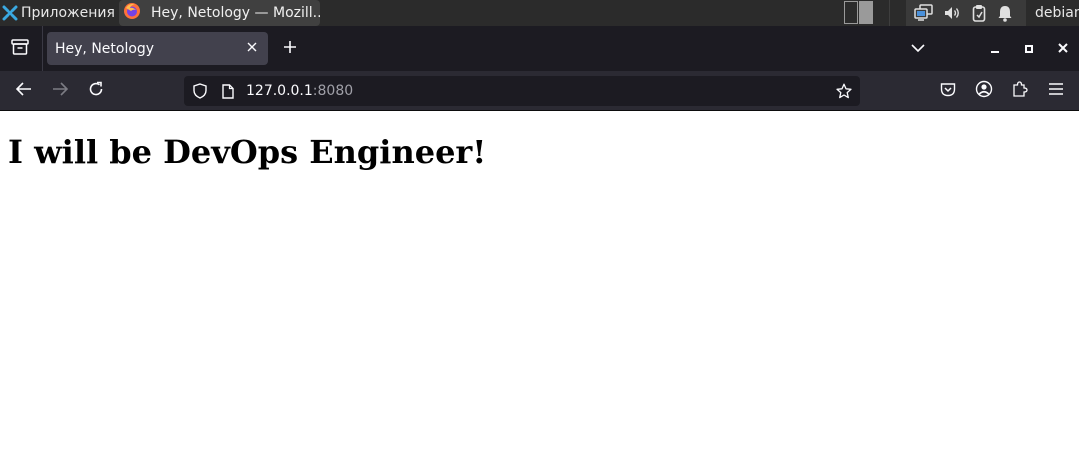 The height and width of the screenshot is (451, 1079). I want to click on firefox-view-icon, so click(20, 49).